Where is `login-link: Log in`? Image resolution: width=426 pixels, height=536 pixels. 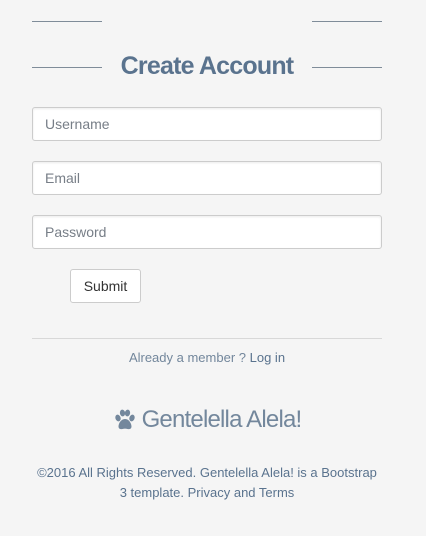
login-link: Log in is located at coordinates (267, 357).